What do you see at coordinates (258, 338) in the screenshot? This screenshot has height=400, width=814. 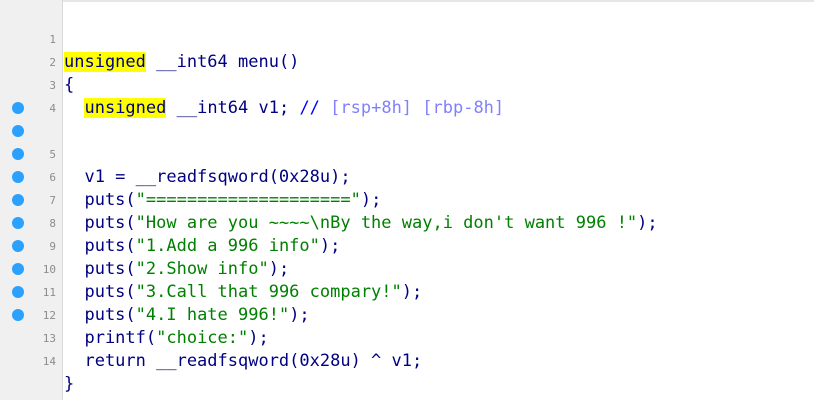 I see `call-close: );` at bounding box center [258, 338].